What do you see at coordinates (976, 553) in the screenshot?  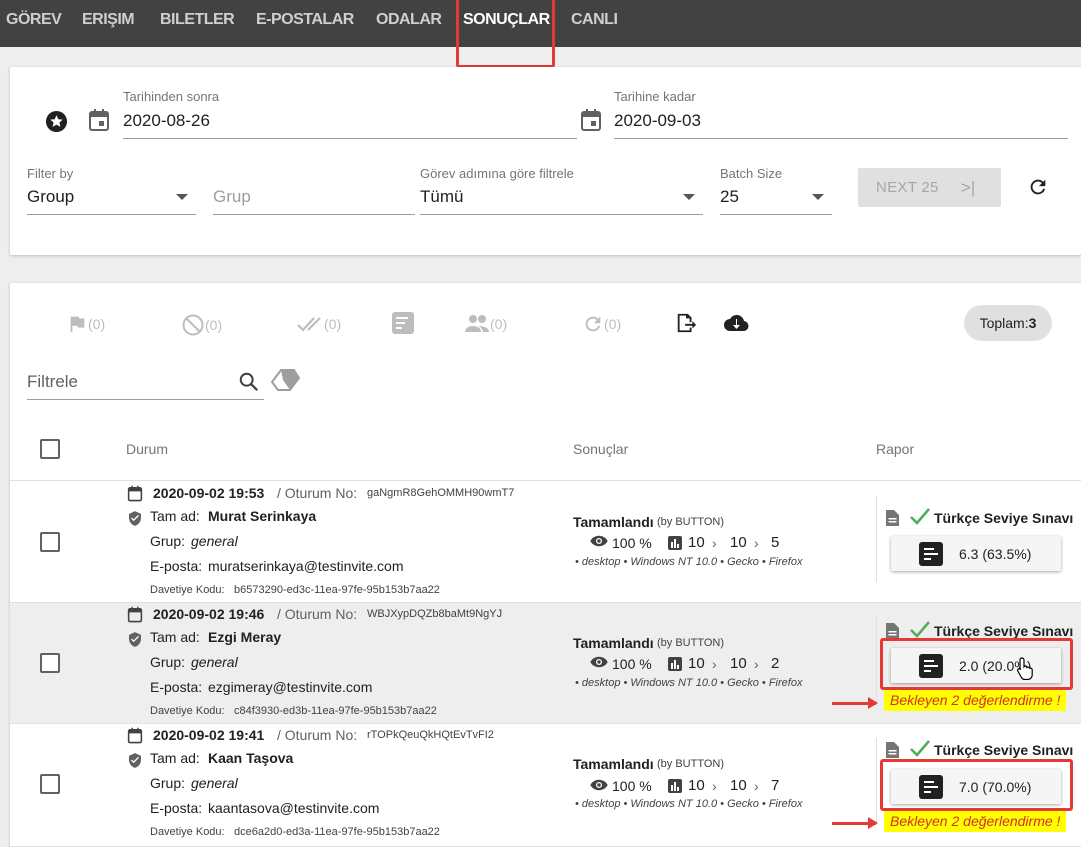 I see `score-report-button: 6.3 (63.5%)` at bounding box center [976, 553].